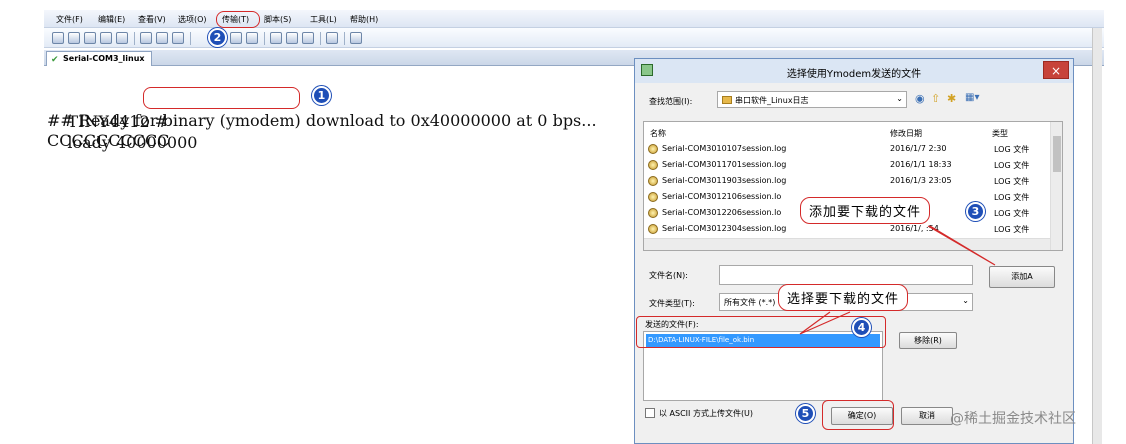  I want to click on callout4-pointer, so click(825, 323).